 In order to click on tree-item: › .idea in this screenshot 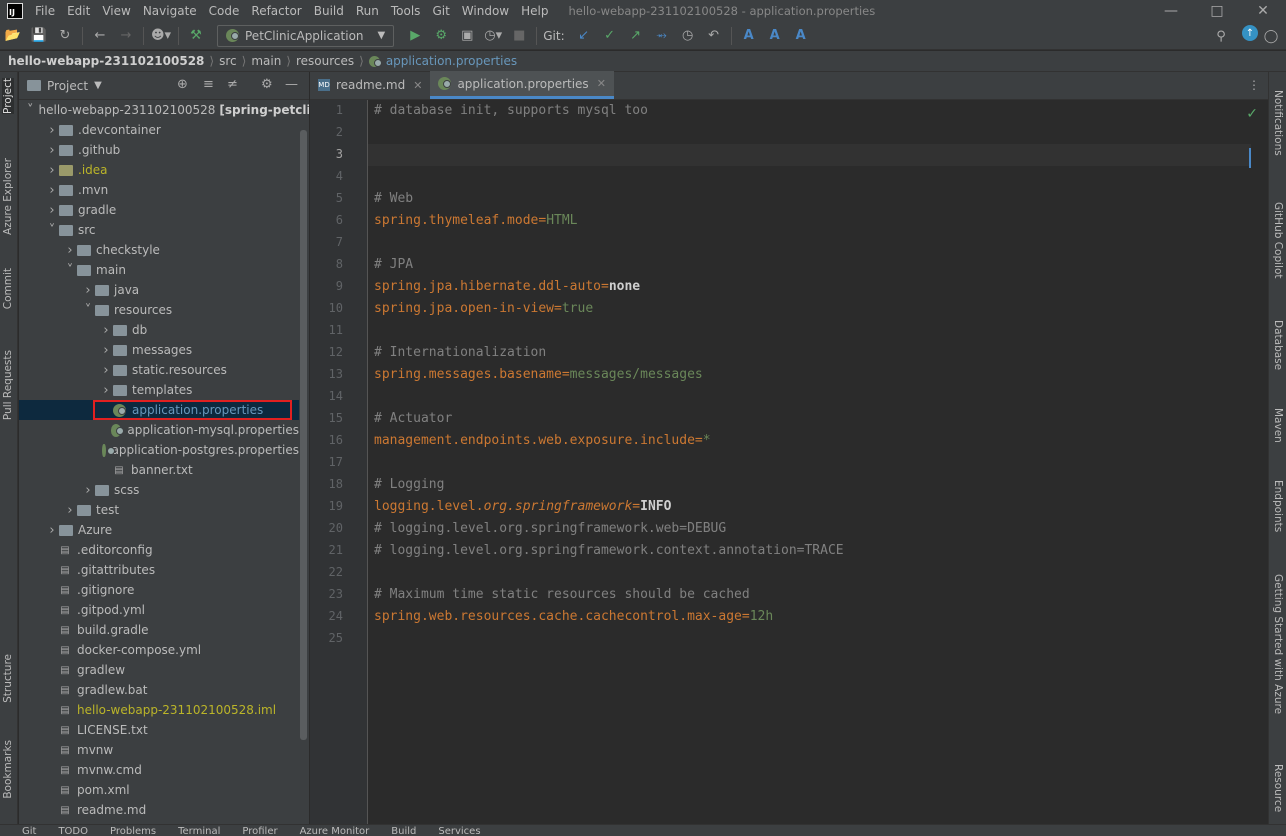, I will do `click(159, 170)`.